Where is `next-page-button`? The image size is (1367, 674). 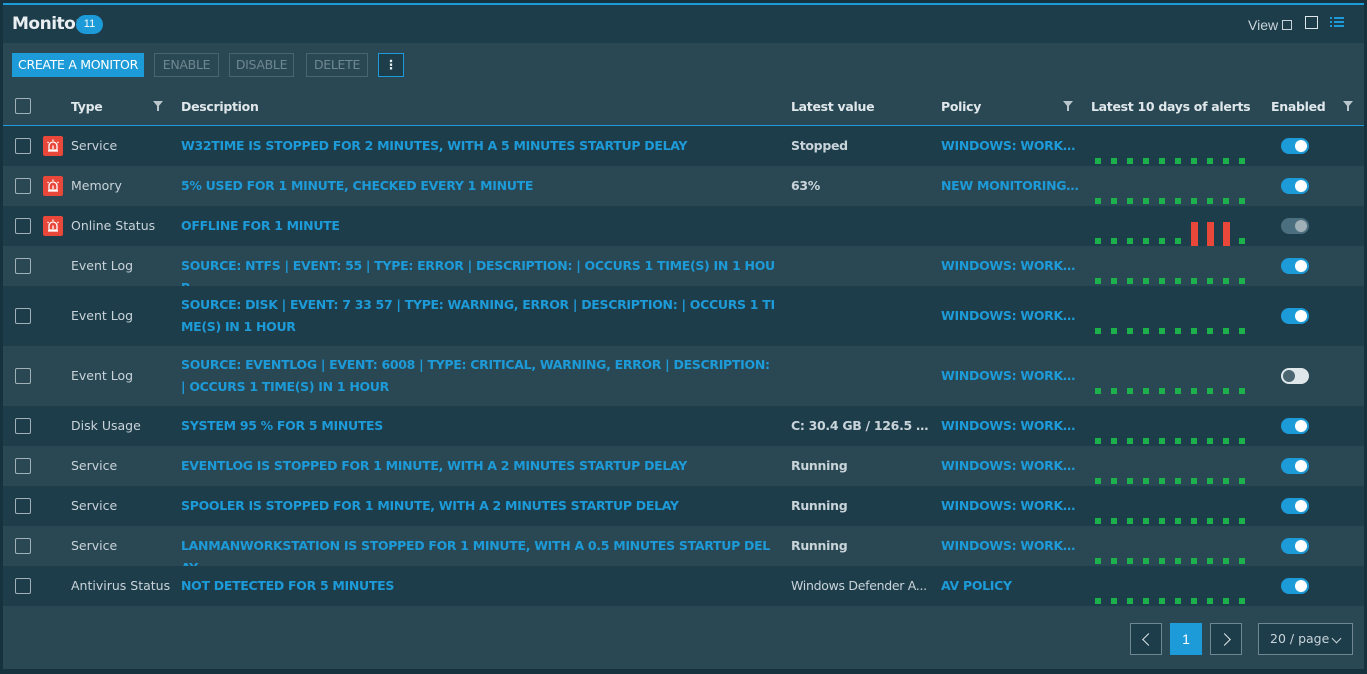
next-page-button is located at coordinates (1226, 639).